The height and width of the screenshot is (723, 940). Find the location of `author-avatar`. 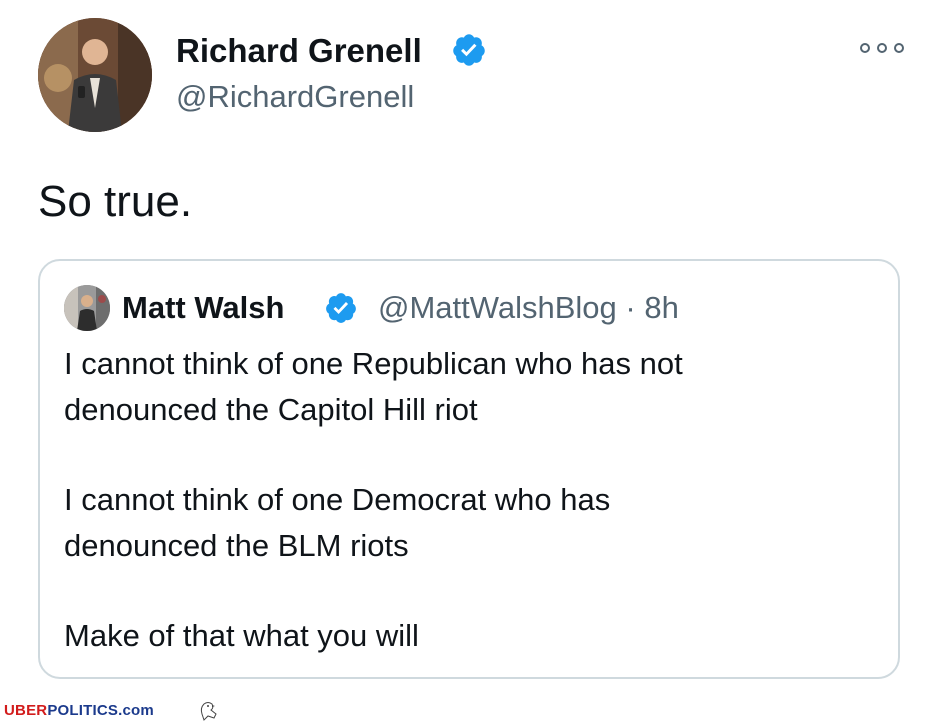

author-avatar is located at coordinates (95, 75).